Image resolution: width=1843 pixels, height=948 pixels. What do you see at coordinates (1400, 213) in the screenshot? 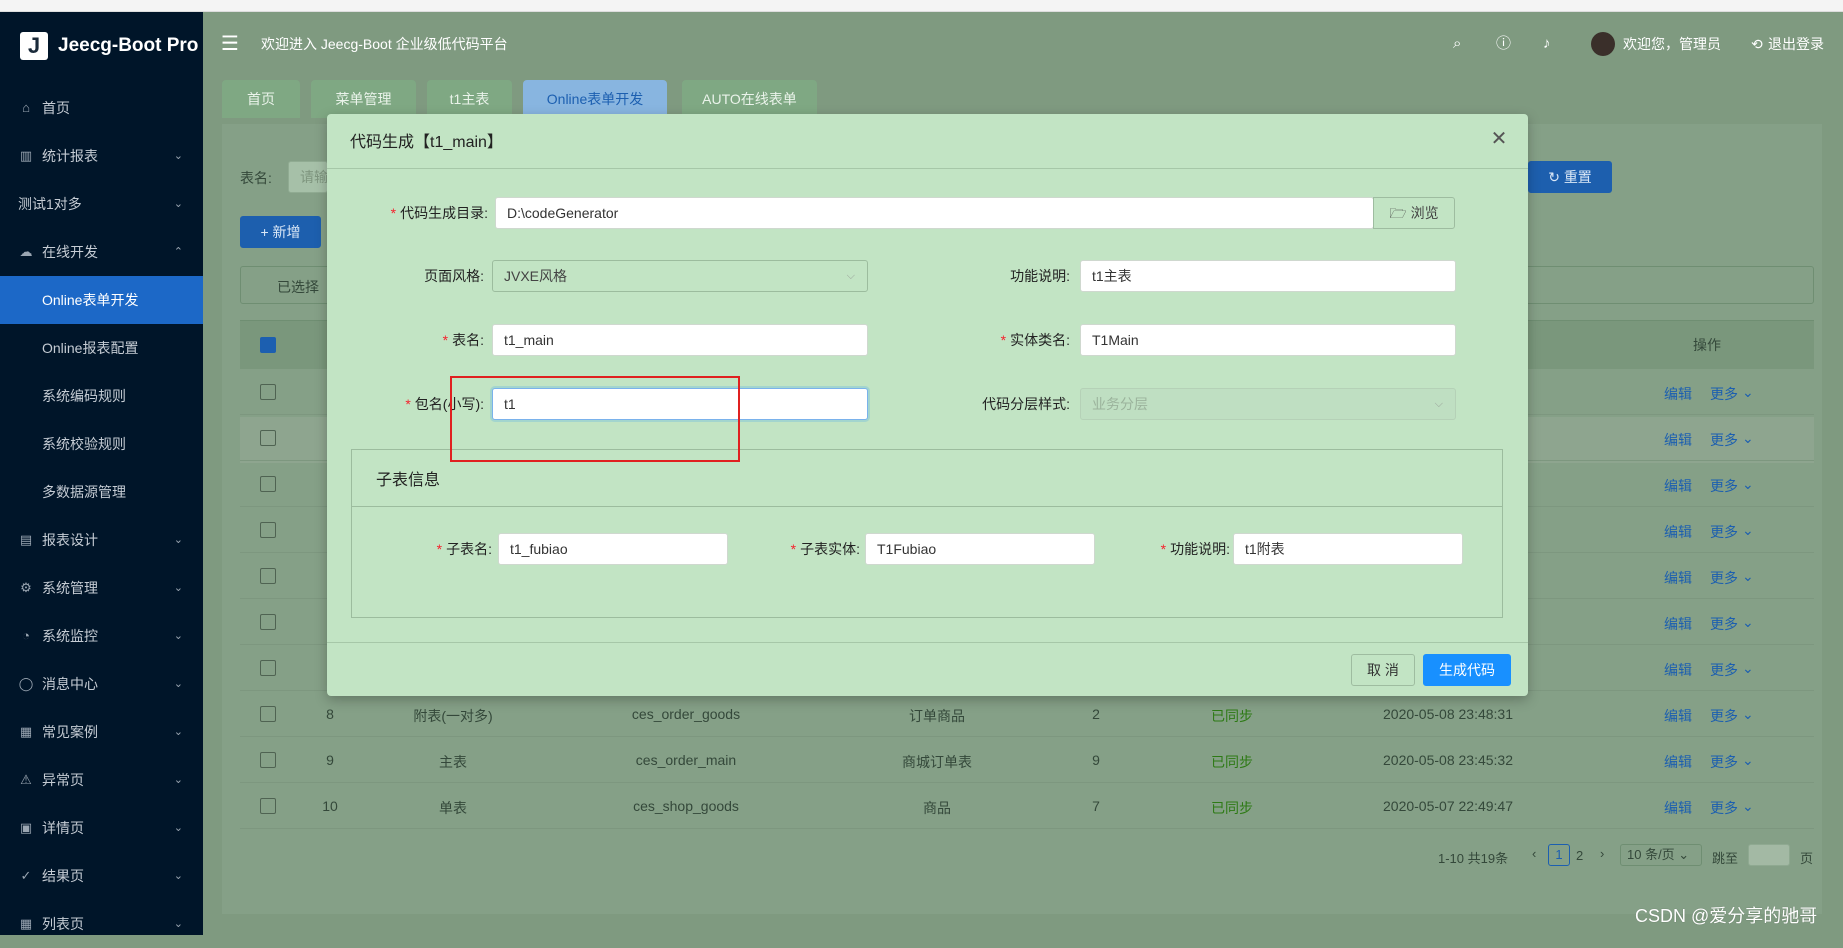
I see `folder-icon: 🗁` at bounding box center [1400, 213].